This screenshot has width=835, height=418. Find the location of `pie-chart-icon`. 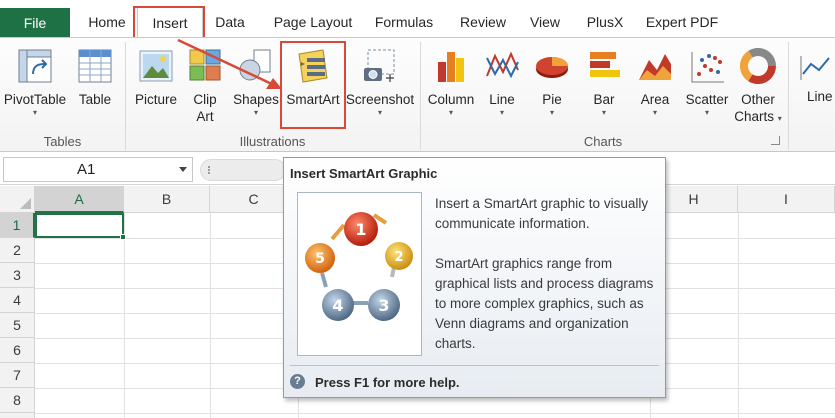

pie-chart-icon is located at coordinates (552, 67).